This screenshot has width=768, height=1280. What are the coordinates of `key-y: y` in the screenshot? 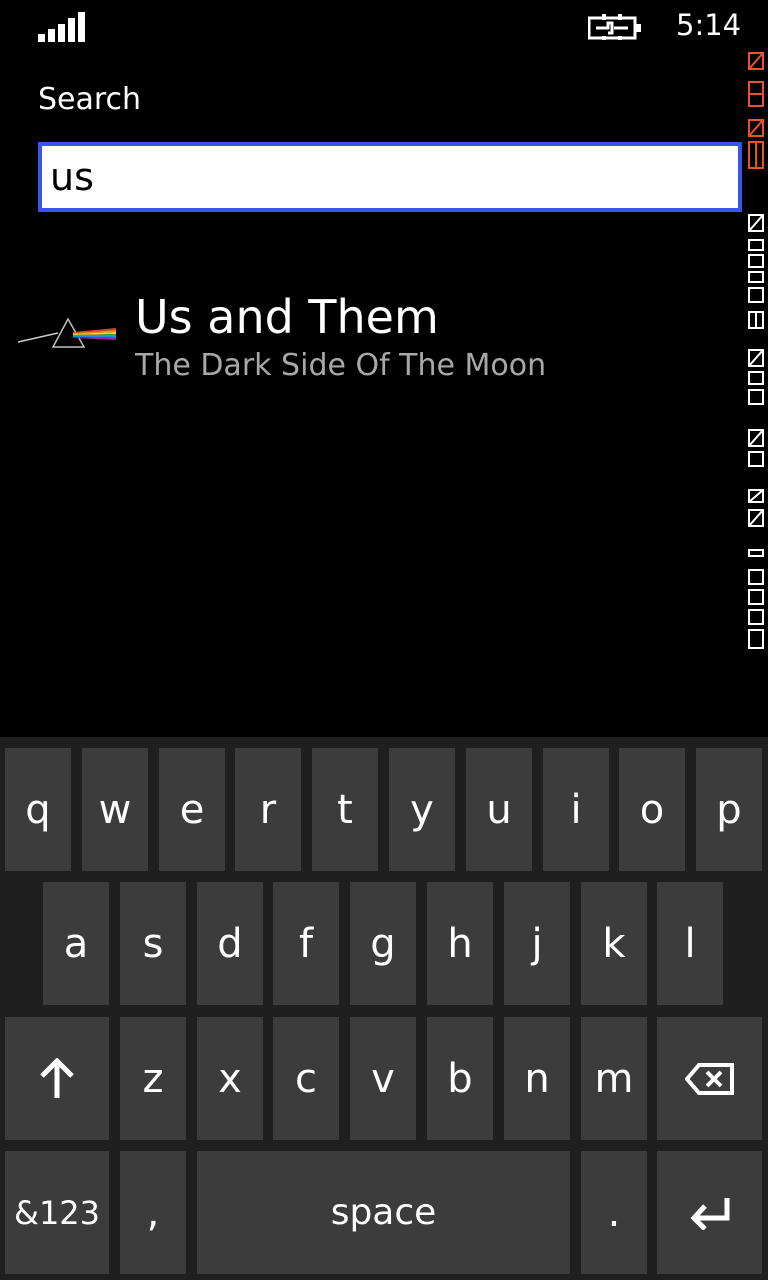 It's located at (422, 809).